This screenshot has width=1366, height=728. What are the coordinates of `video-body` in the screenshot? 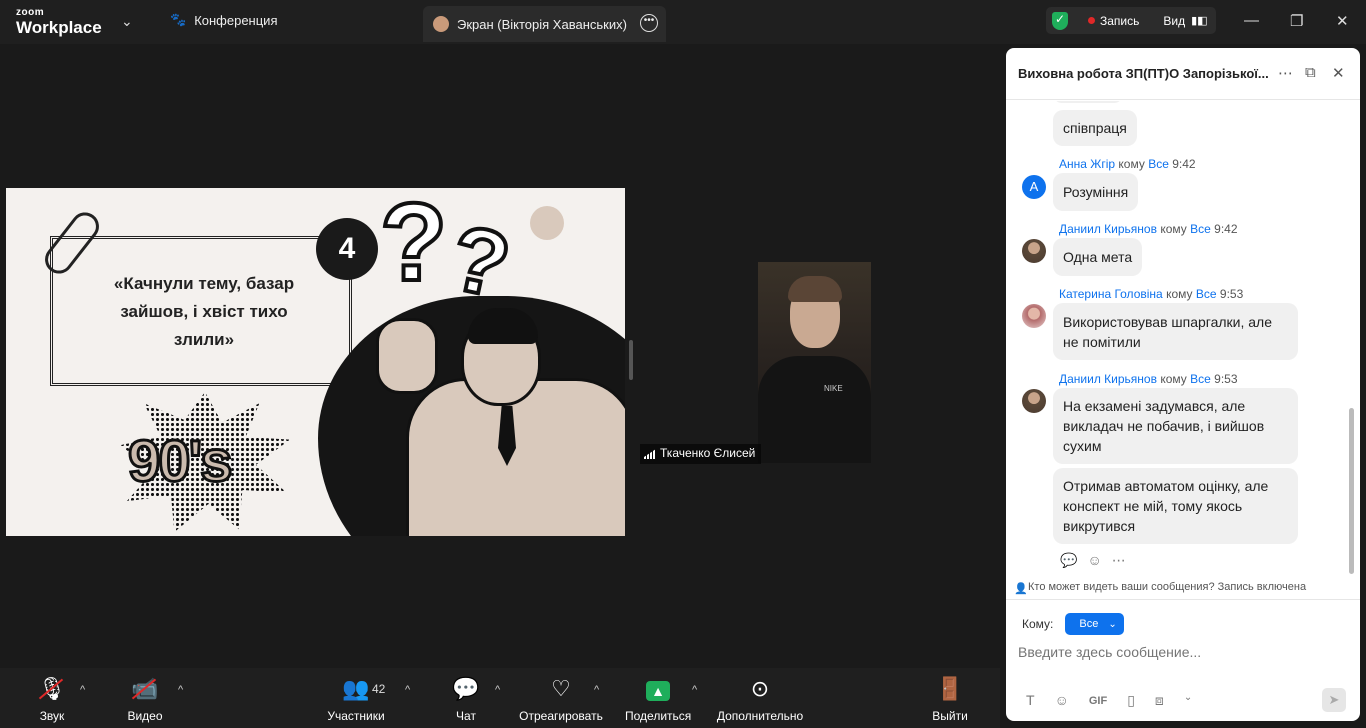 It's located at (814, 409).